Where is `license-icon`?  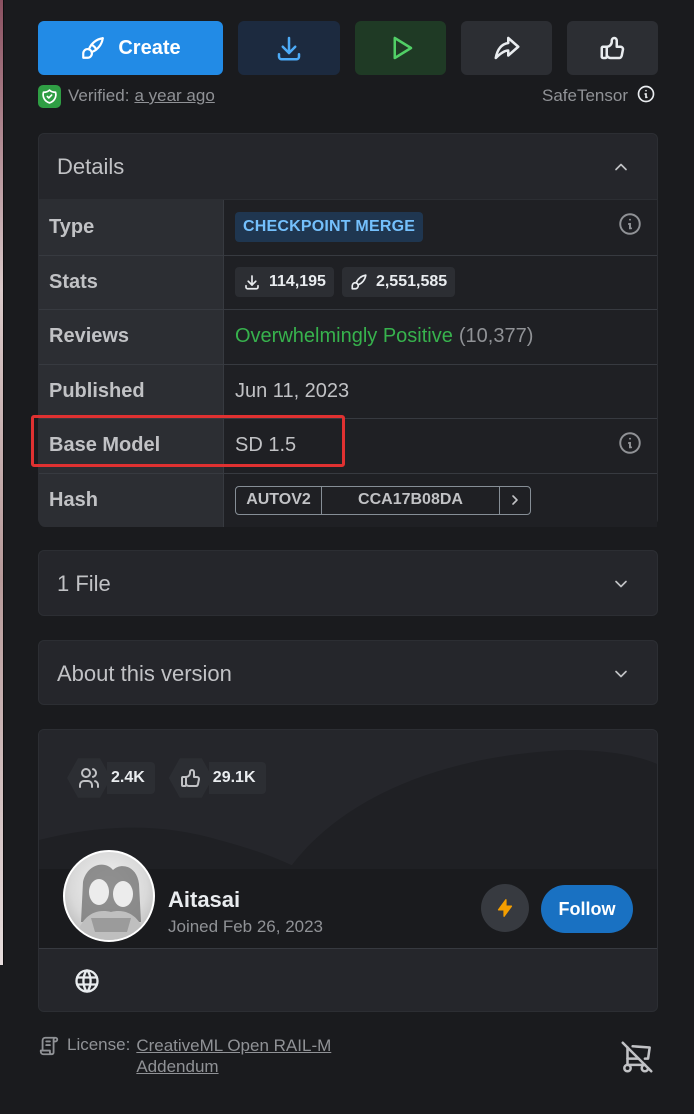
license-icon is located at coordinates (49, 1046).